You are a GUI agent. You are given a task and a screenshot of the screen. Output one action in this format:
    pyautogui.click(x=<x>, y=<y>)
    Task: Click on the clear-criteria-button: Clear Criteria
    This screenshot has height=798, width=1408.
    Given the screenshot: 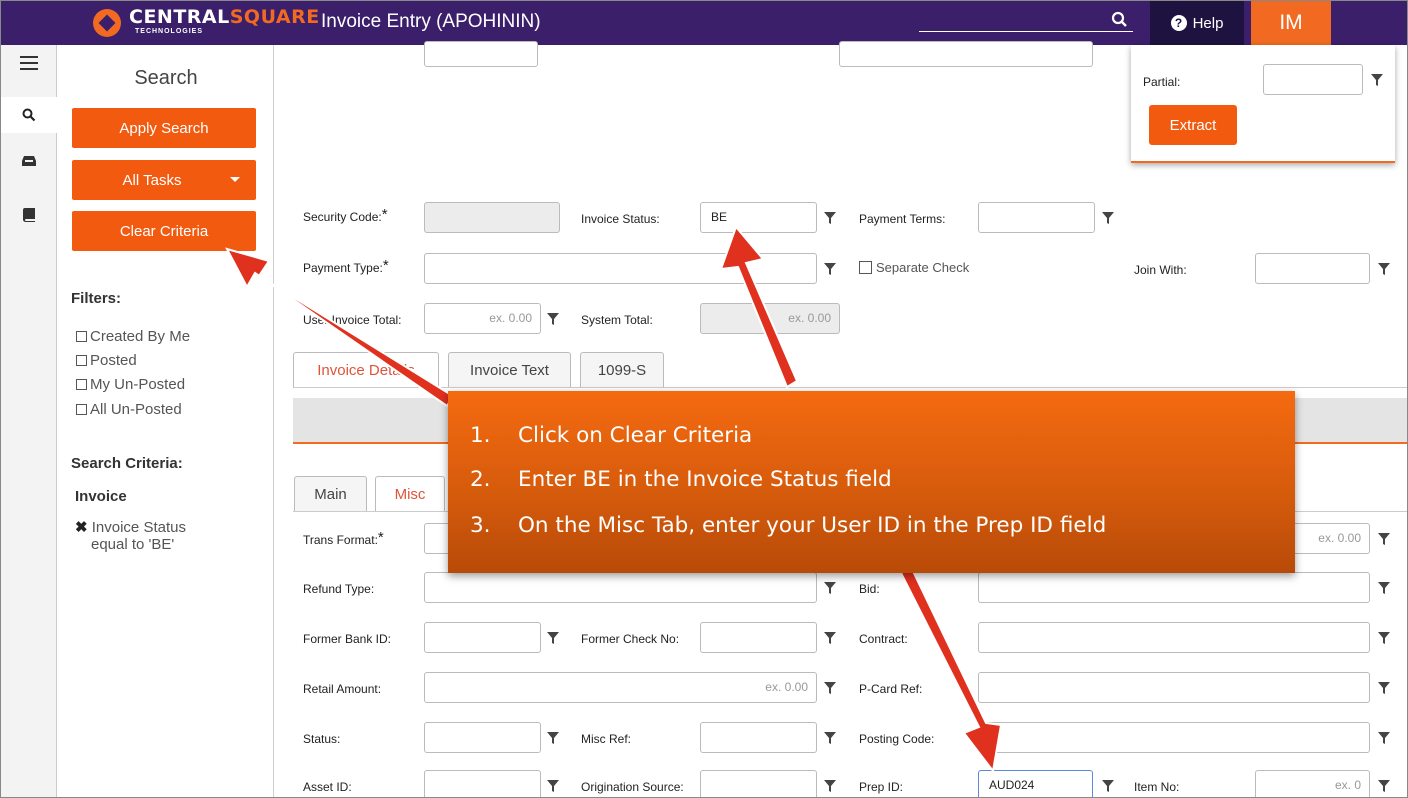 What is the action you would take?
    pyautogui.click(x=164, y=231)
    